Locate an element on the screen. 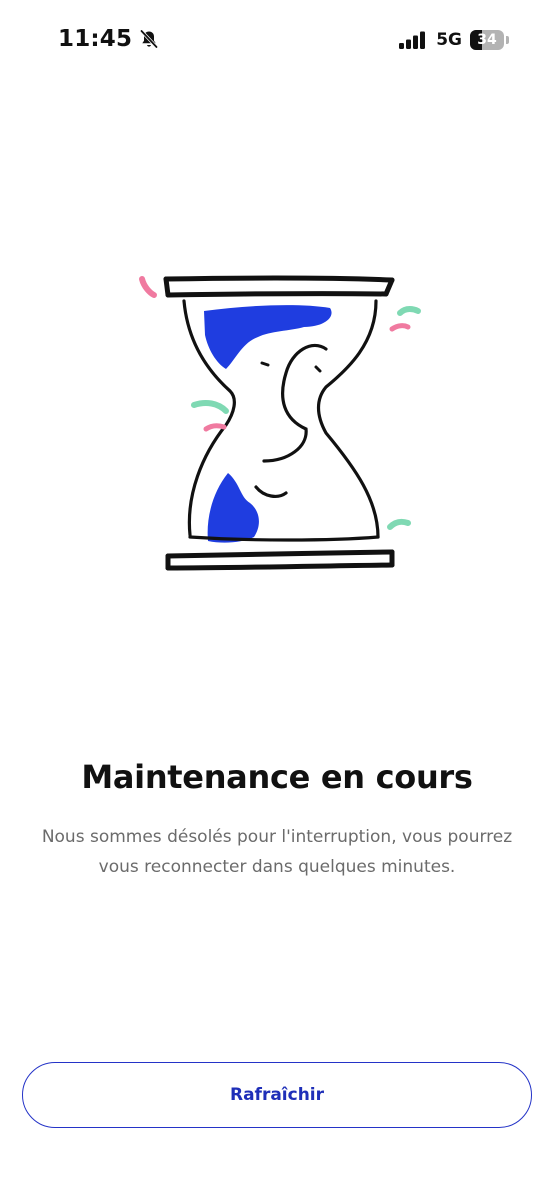 Image resolution: width=554 pixels, height=1200 pixels. green-accent-bottom-right is located at coordinates (399, 524).